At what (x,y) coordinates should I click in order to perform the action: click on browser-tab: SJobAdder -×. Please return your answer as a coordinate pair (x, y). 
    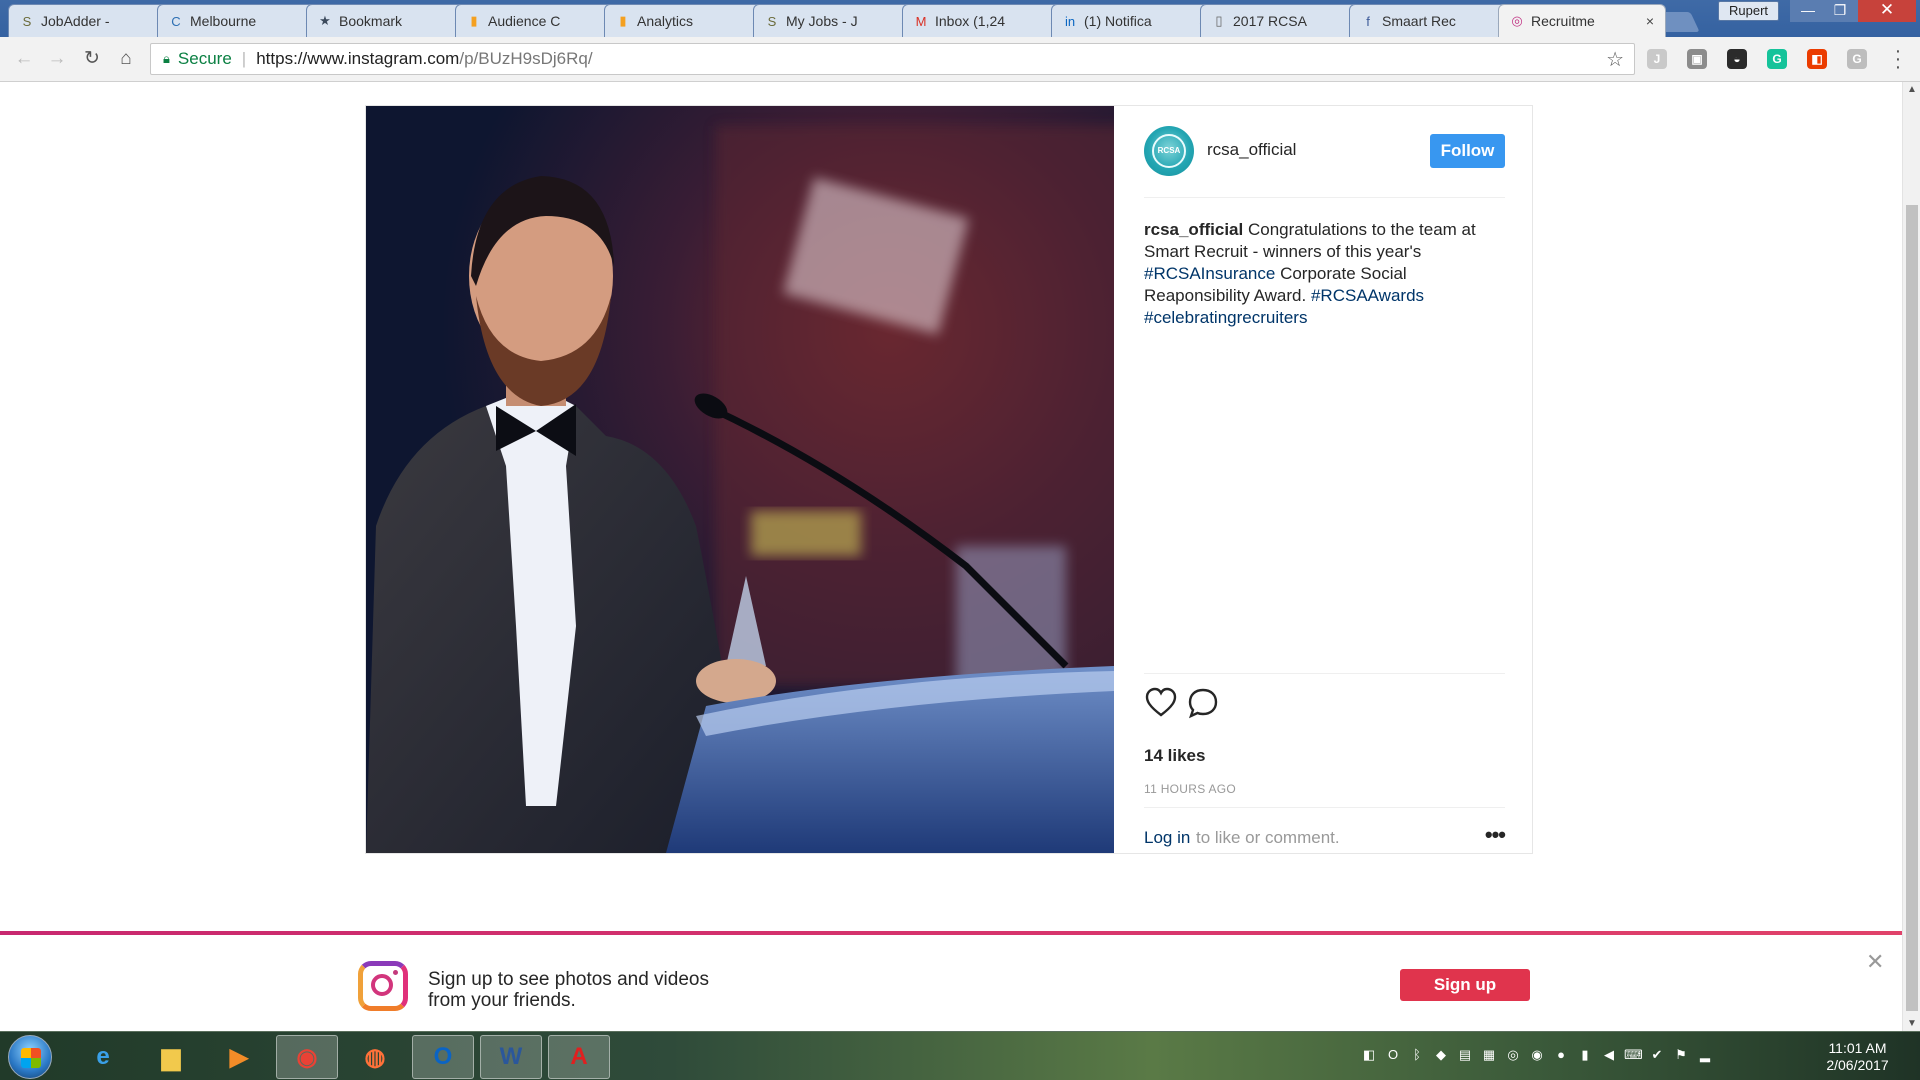
    Looking at the image, I should click on (92, 20).